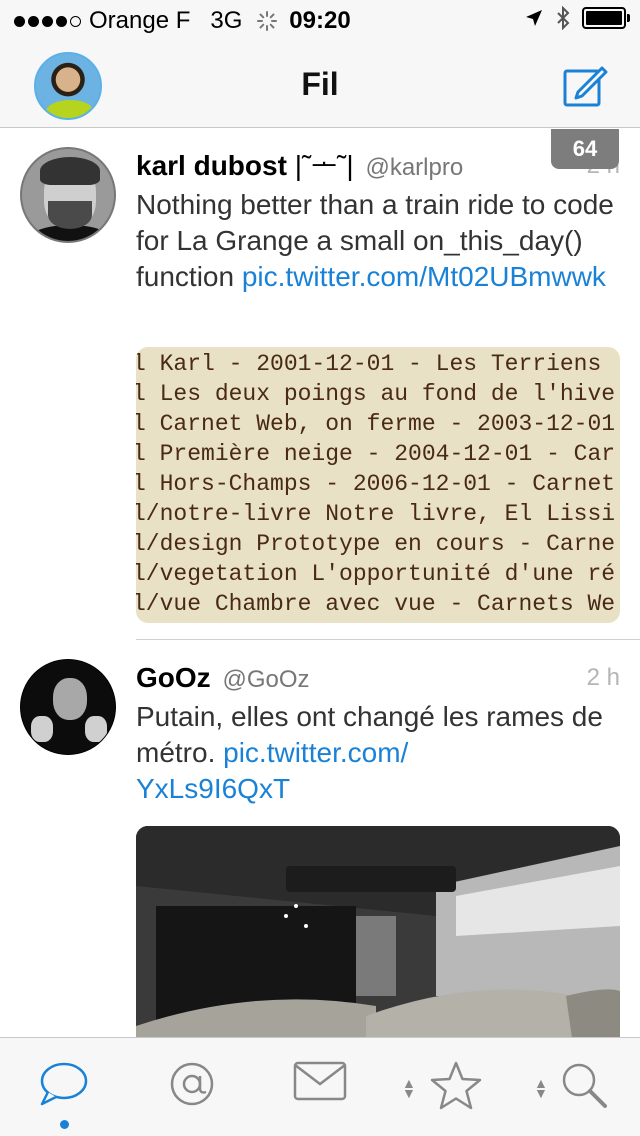 This screenshot has height=1136, width=640. What do you see at coordinates (315, 752) in the screenshot?
I see `tweet-link: pic.twitter.com/` at bounding box center [315, 752].